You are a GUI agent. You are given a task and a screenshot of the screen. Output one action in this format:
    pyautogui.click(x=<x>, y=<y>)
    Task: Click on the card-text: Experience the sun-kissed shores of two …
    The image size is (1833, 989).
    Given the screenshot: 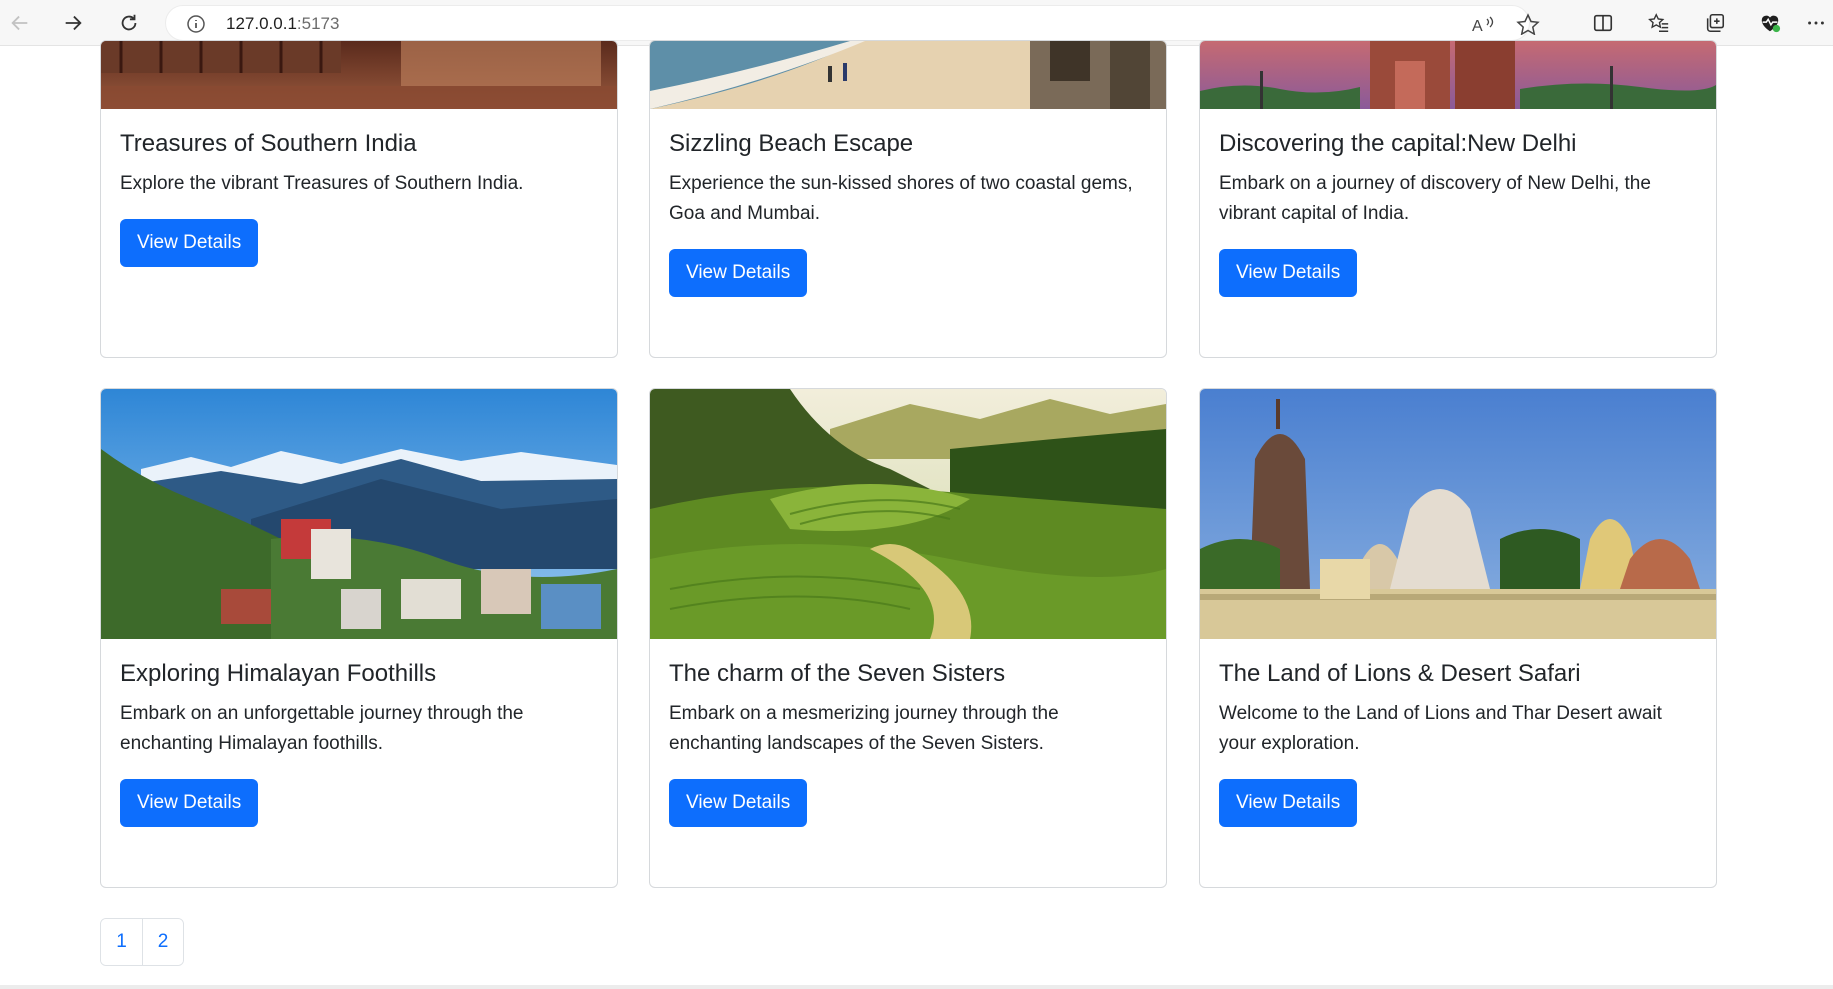 What is the action you would take?
    pyautogui.click(x=901, y=198)
    